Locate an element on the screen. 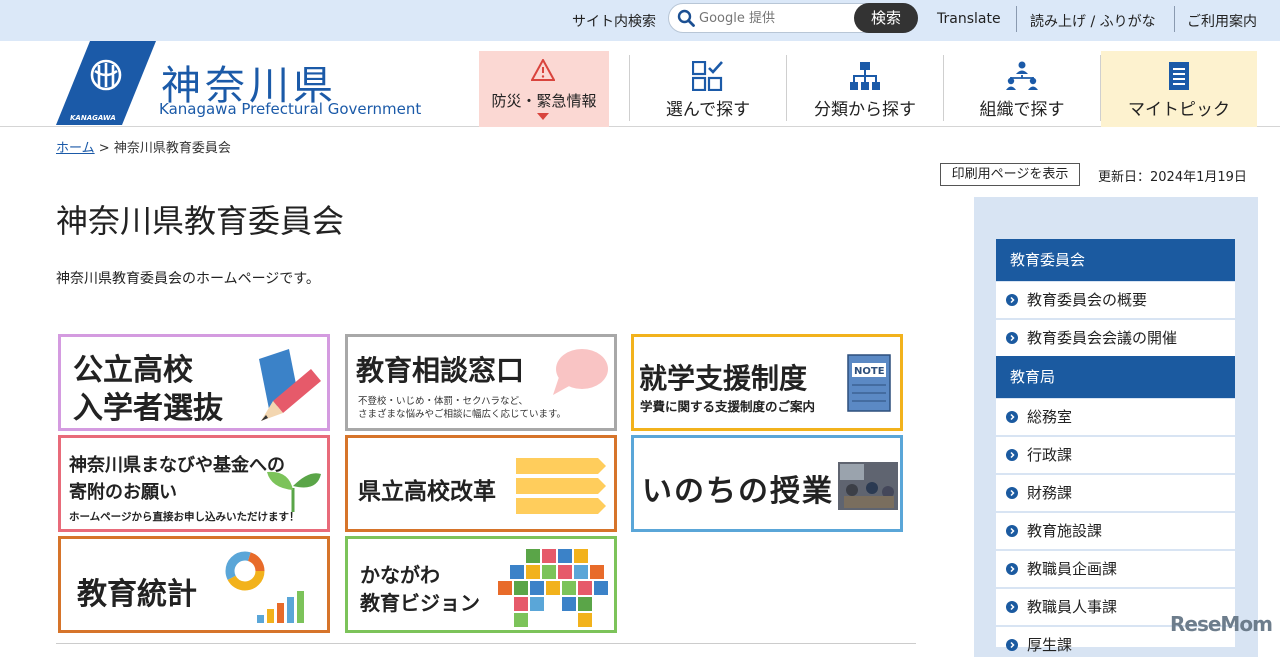 The image size is (1280, 663). emblem-text: KANAGAWA is located at coordinates (93, 118).